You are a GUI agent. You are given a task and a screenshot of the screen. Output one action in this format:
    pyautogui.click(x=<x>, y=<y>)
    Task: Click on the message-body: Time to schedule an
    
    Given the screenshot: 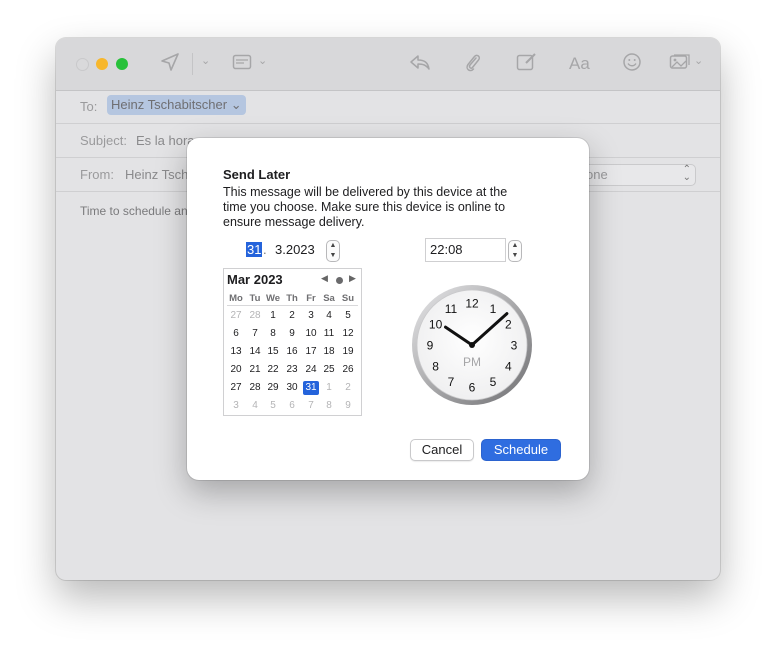 What is the action you would take?
    pyautogui.click(x=134, y=211)
    